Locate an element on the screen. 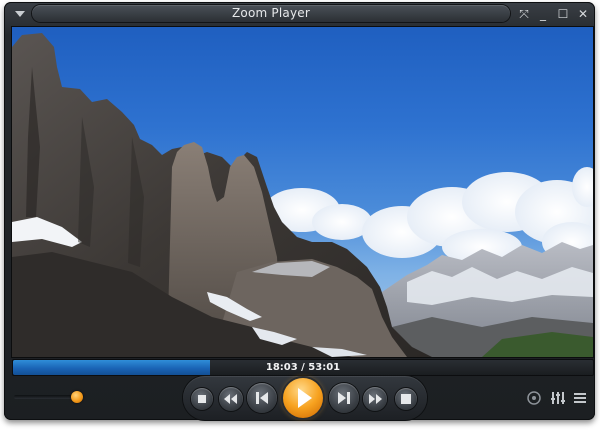 The height and width of the screenshot is (430, 600). visualizer-button is located at coordinates (534, 398).